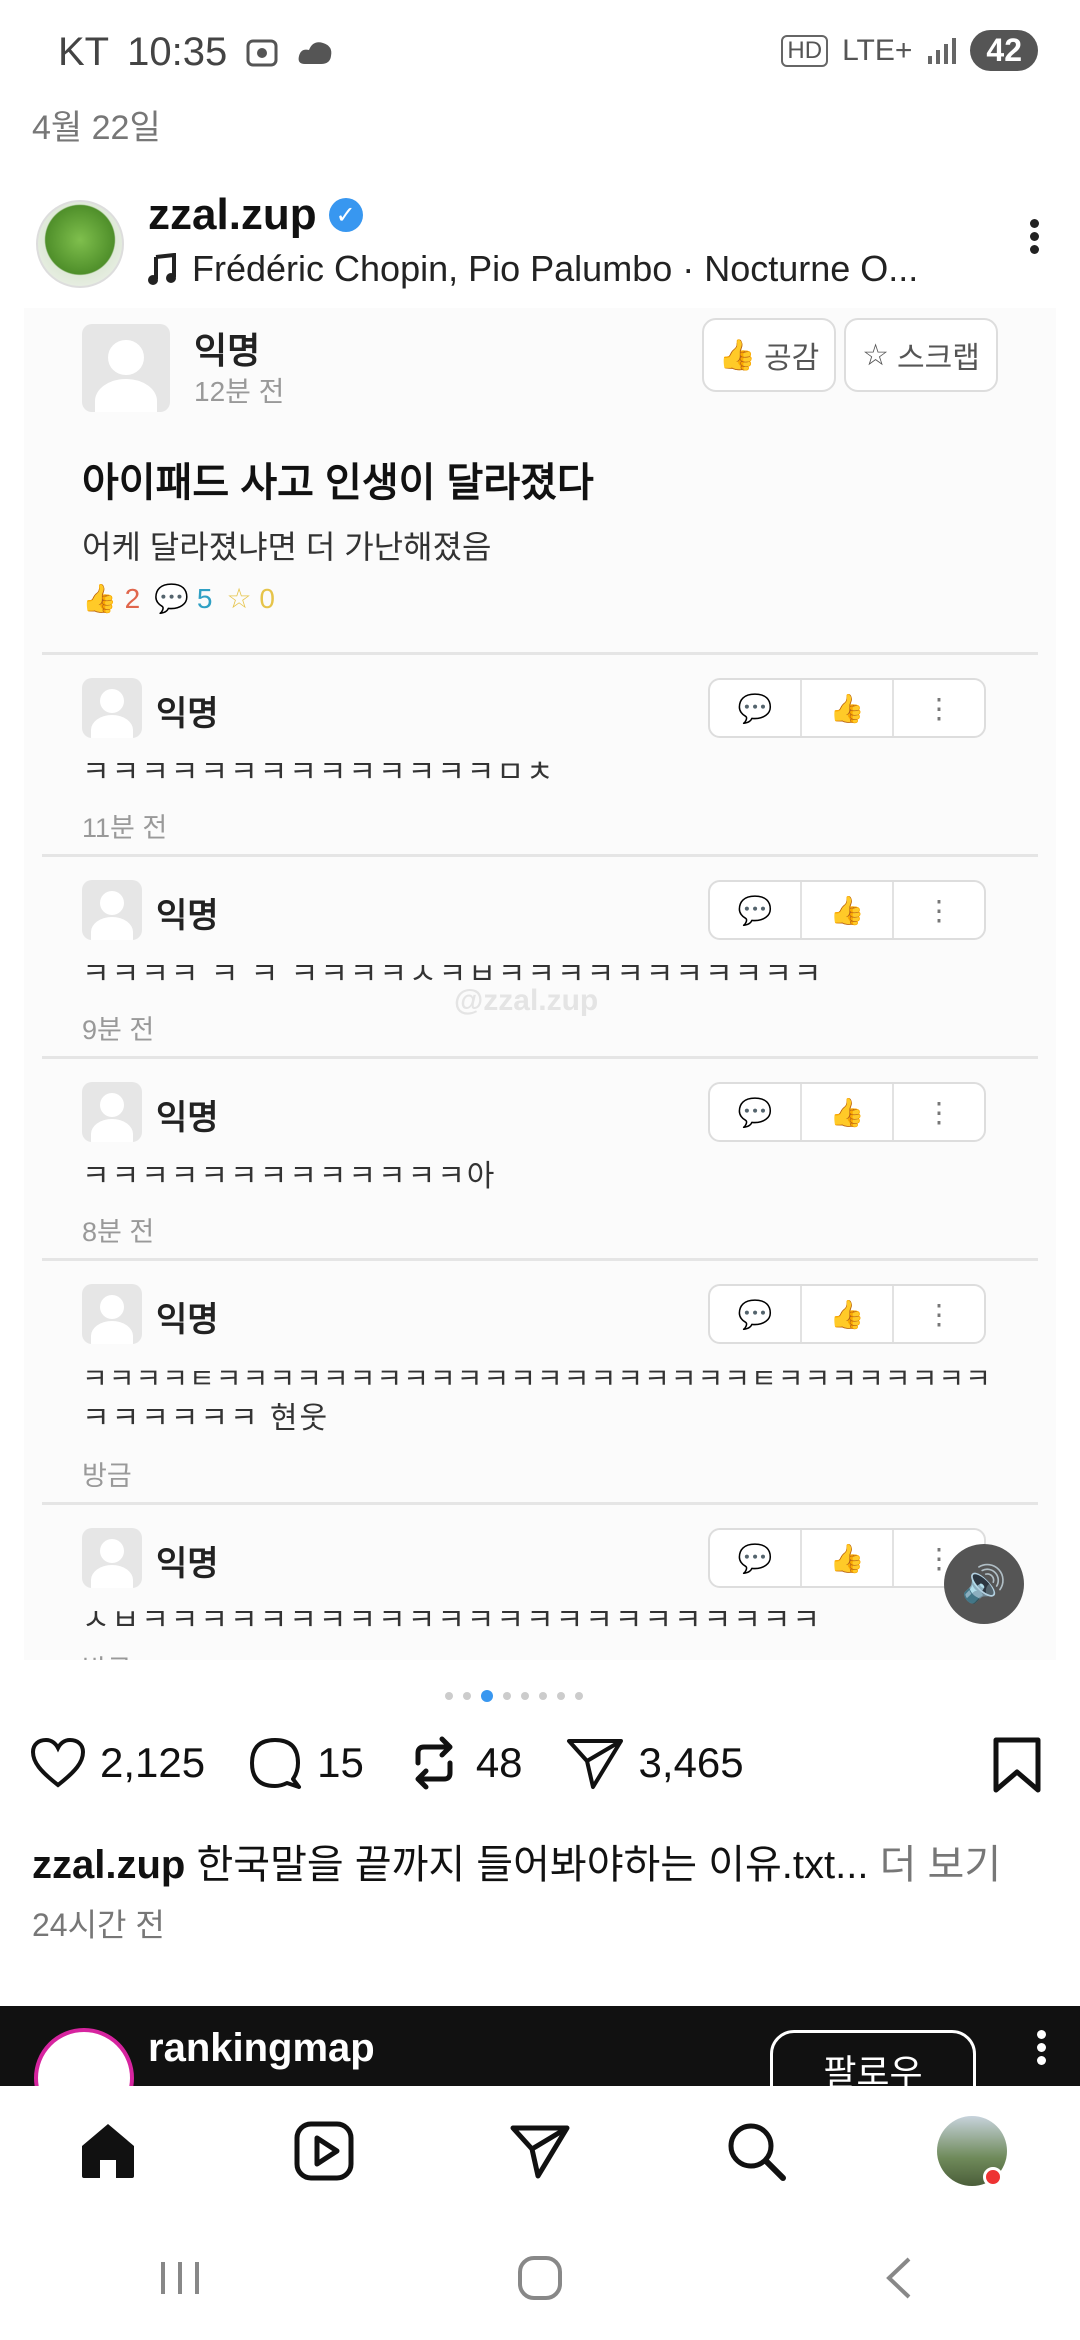 The width and height of the screenshot is (1080, 2340). What do you see at coordinates (319, 772) in the screenshot?
I see `comment-text: ㅋㅋㅋㅋㅋㅋㅋㅋㅋㅋㅋㅋㅋㅋㅁㅊ` at bounding box center [319, 772].